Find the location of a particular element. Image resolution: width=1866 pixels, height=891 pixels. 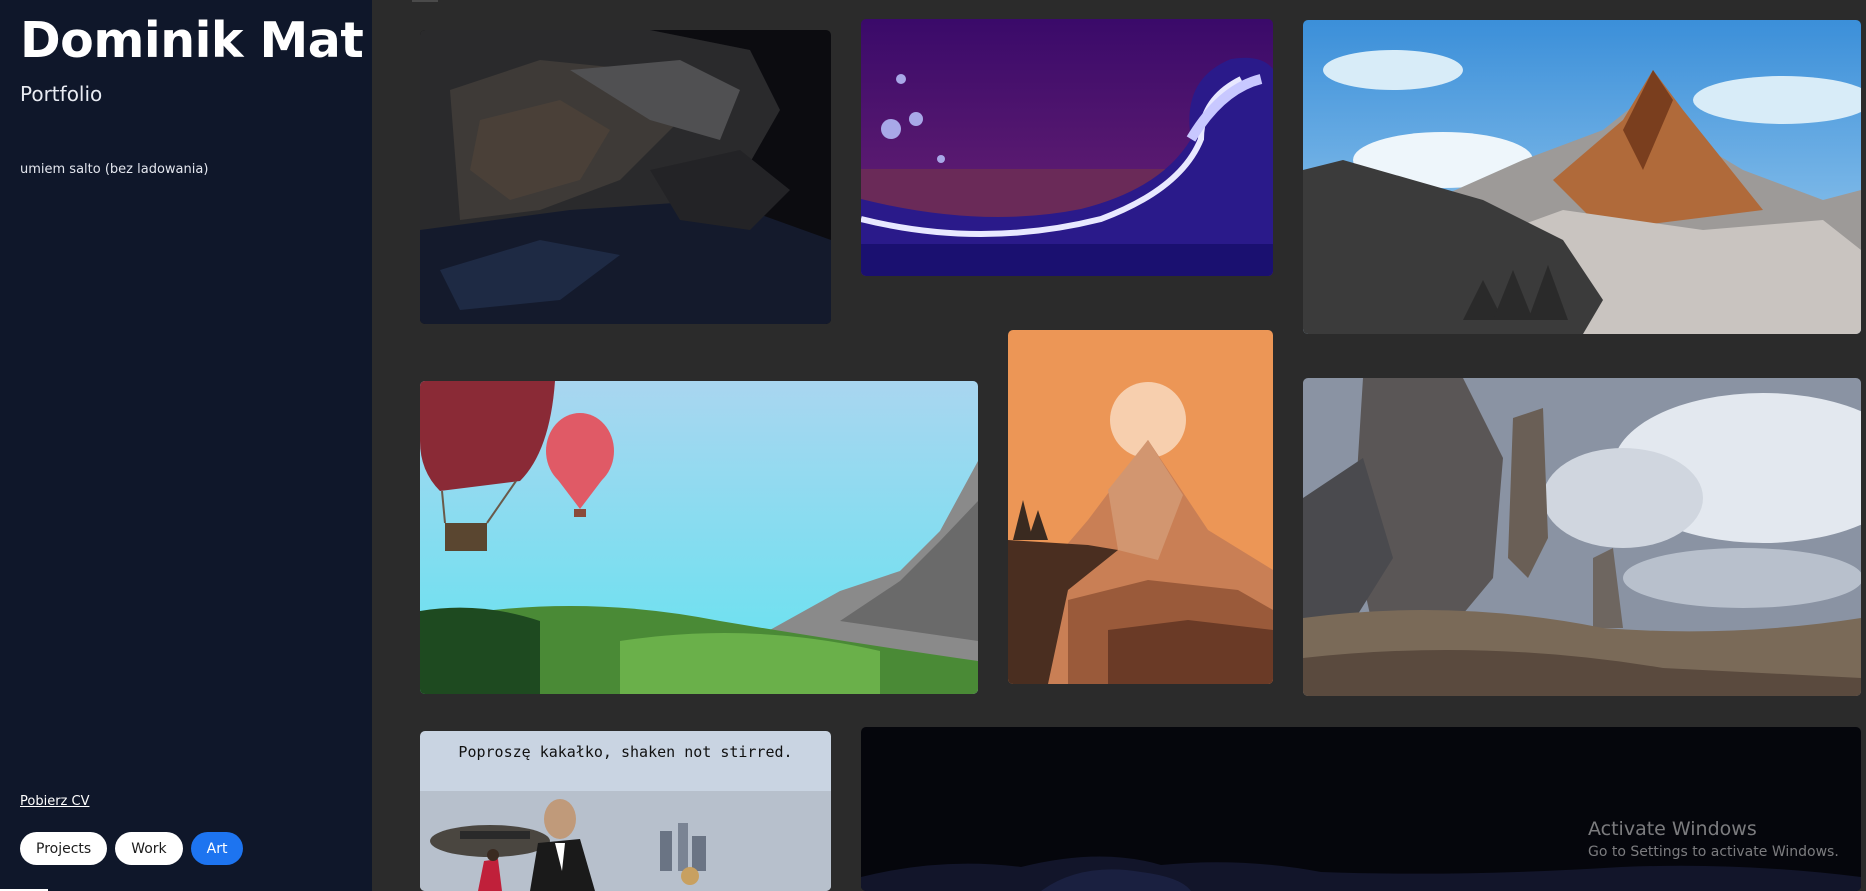

pixel-wave-image is located at coordinates (1067, 147).